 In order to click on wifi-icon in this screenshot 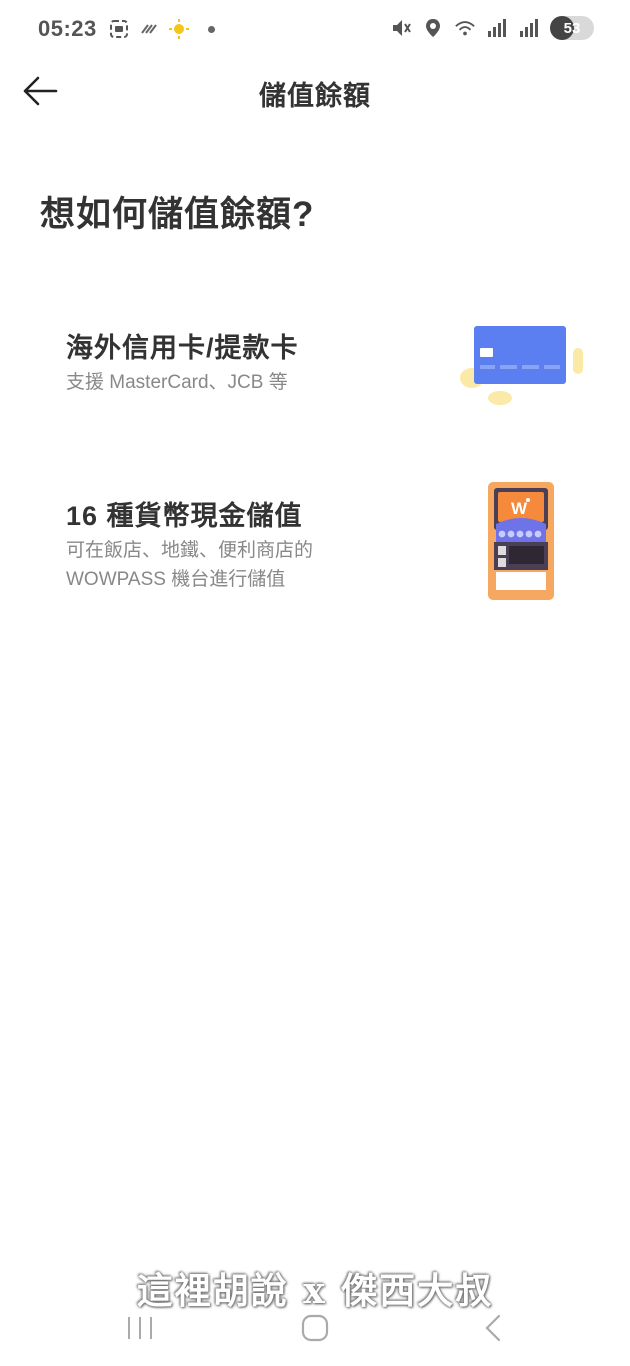, I will do `click(465, 28)`.